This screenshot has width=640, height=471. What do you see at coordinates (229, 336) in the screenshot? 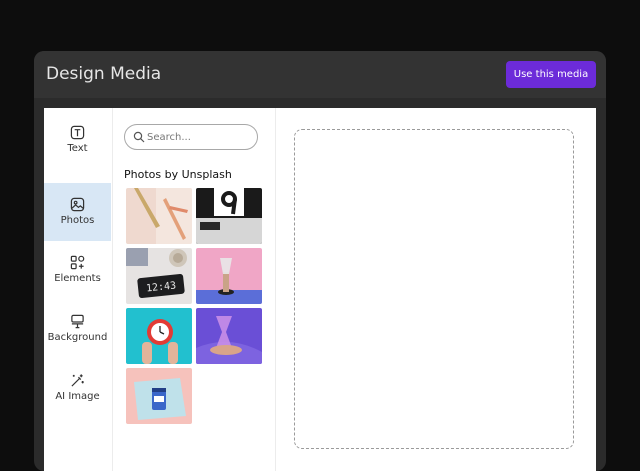
I see `hand-with-purple-hourglass-photo` at bounding box center [229, 336].